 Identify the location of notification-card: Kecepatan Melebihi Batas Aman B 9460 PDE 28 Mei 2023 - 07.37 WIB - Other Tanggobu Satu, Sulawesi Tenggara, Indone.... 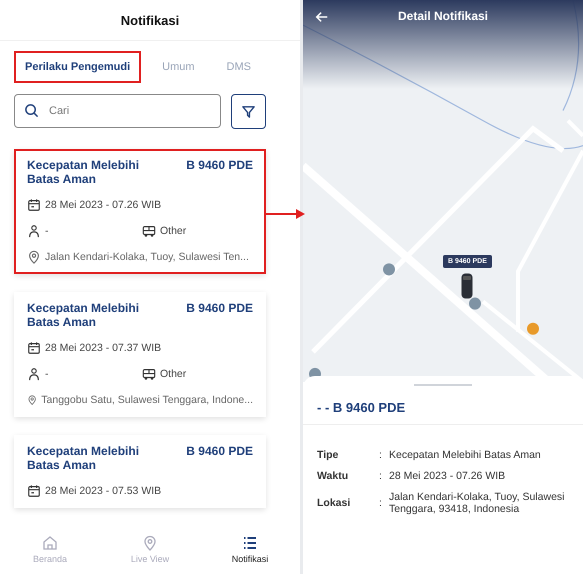
(140, 354).